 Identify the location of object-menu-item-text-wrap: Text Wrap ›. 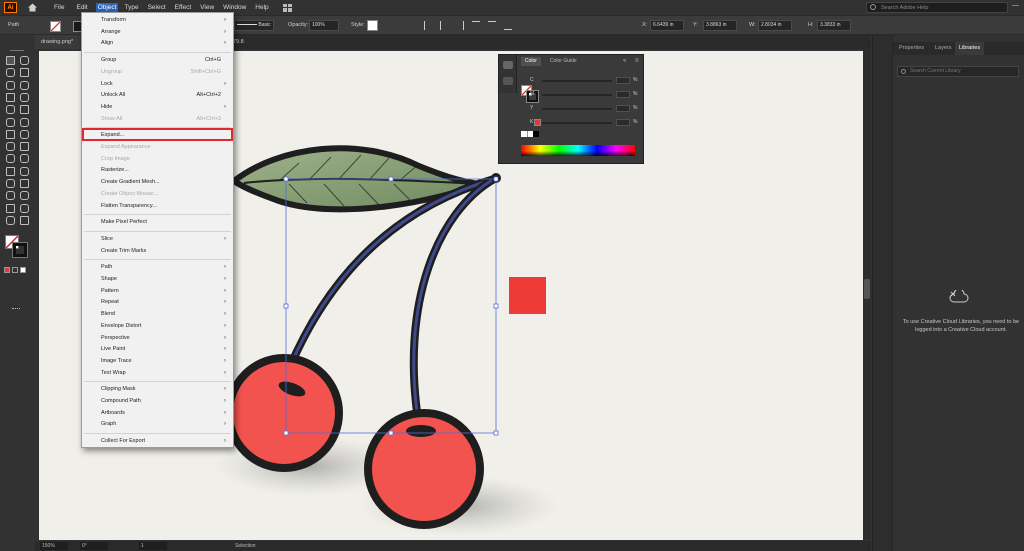
(157, 373).